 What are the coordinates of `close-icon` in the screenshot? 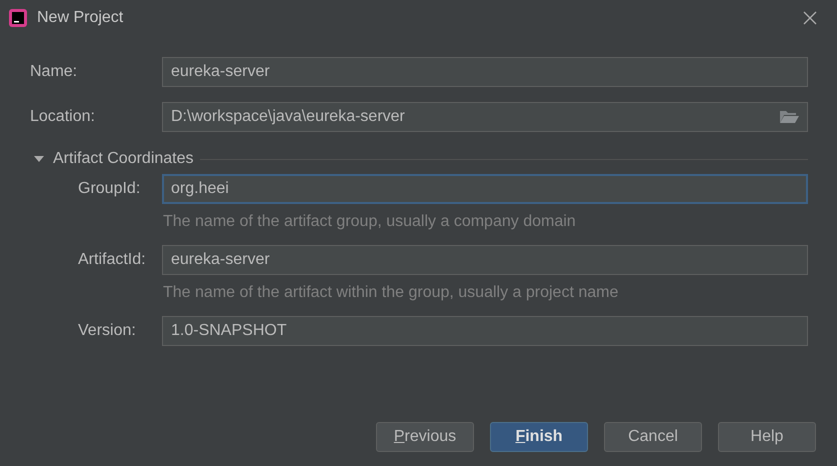 It's located at (810, 18).